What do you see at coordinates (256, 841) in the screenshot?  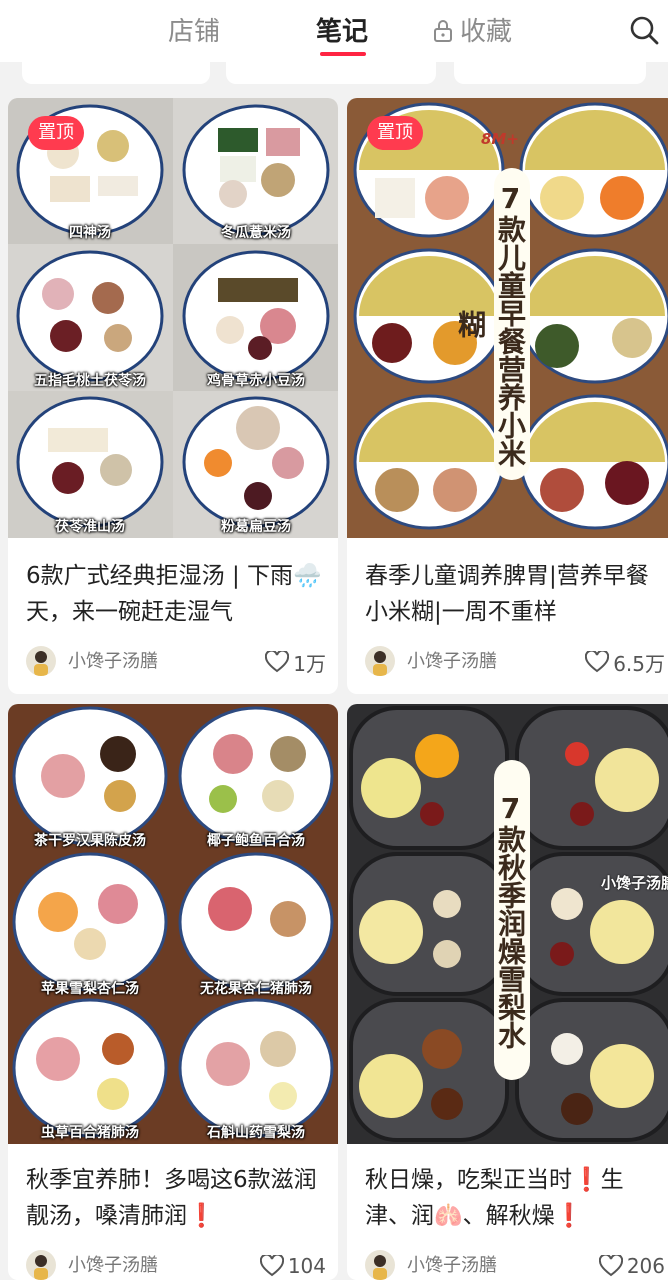 I see `image-caption: 椰子鲍鱼百合汤` at bounding box center [256, 841].